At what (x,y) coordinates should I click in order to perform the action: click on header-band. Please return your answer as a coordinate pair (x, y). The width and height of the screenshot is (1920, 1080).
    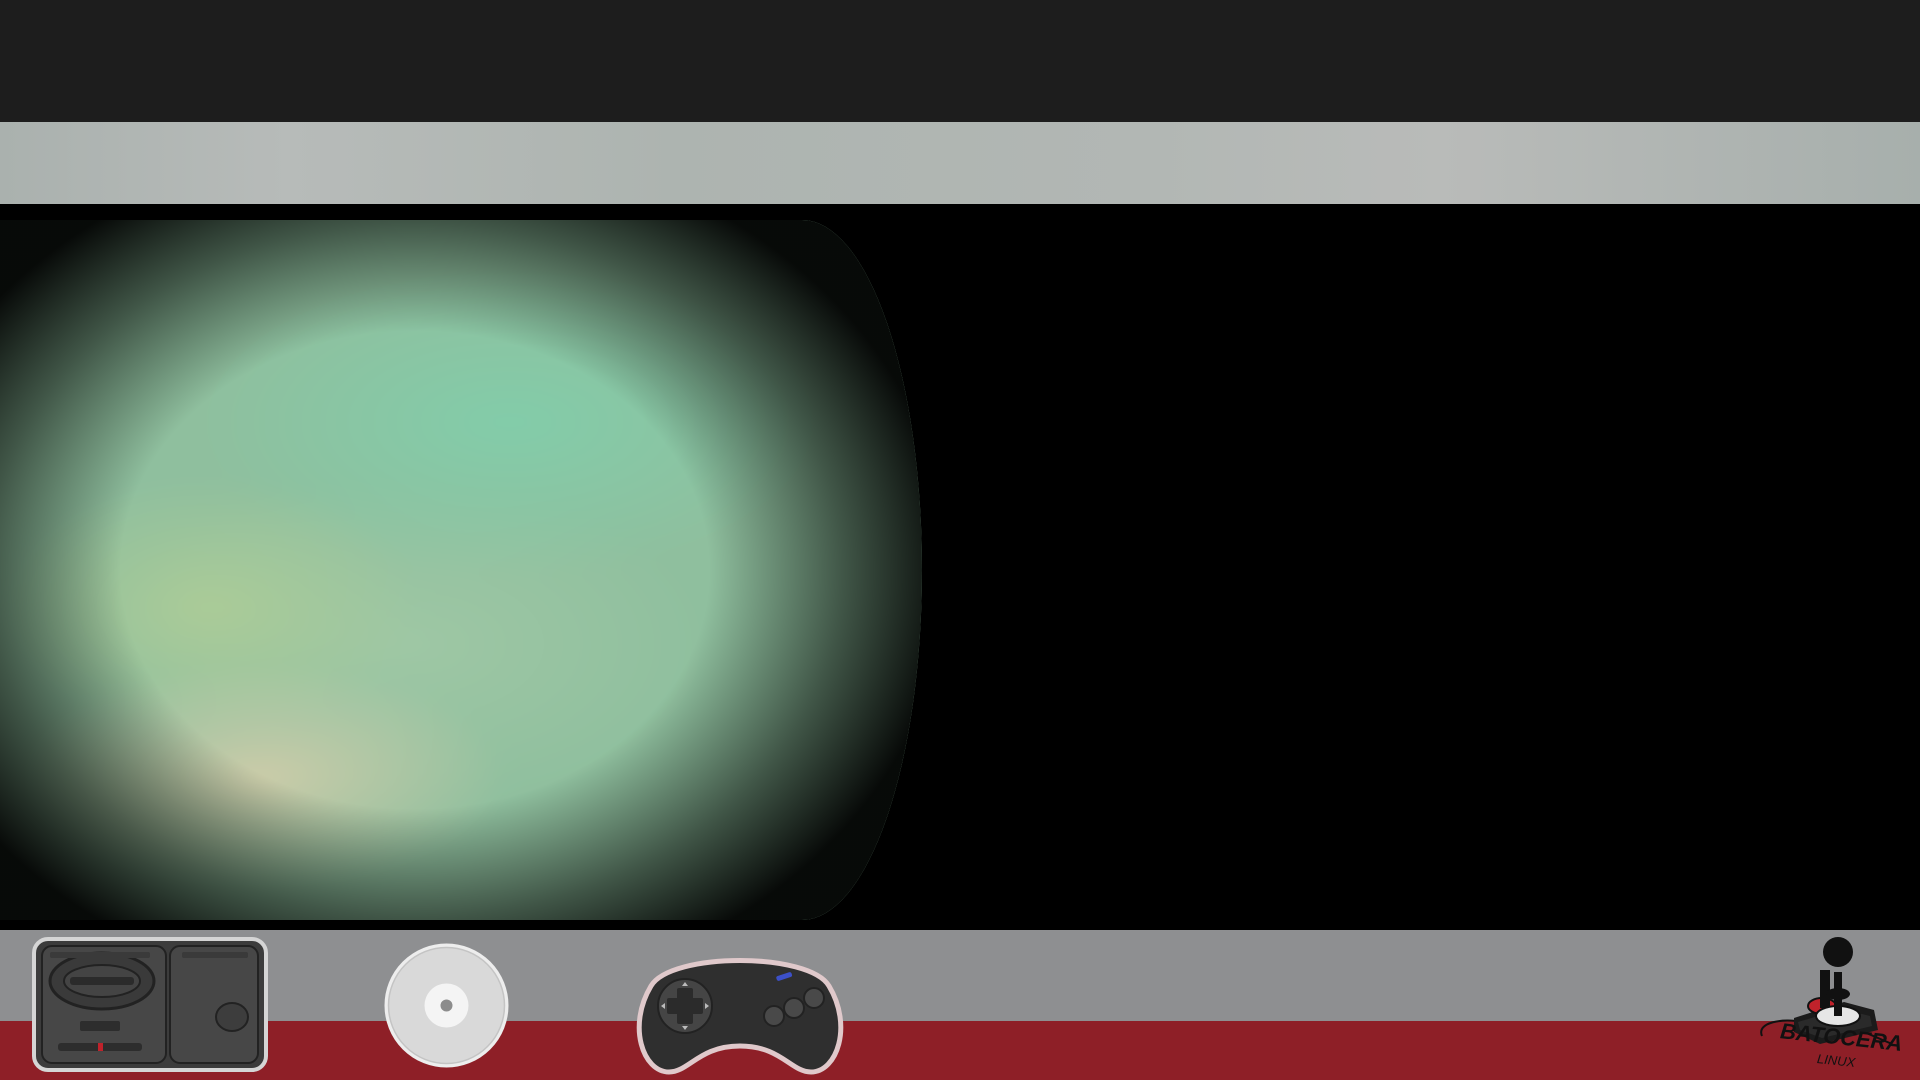
    Looking at the image, I should click on (960, 163).